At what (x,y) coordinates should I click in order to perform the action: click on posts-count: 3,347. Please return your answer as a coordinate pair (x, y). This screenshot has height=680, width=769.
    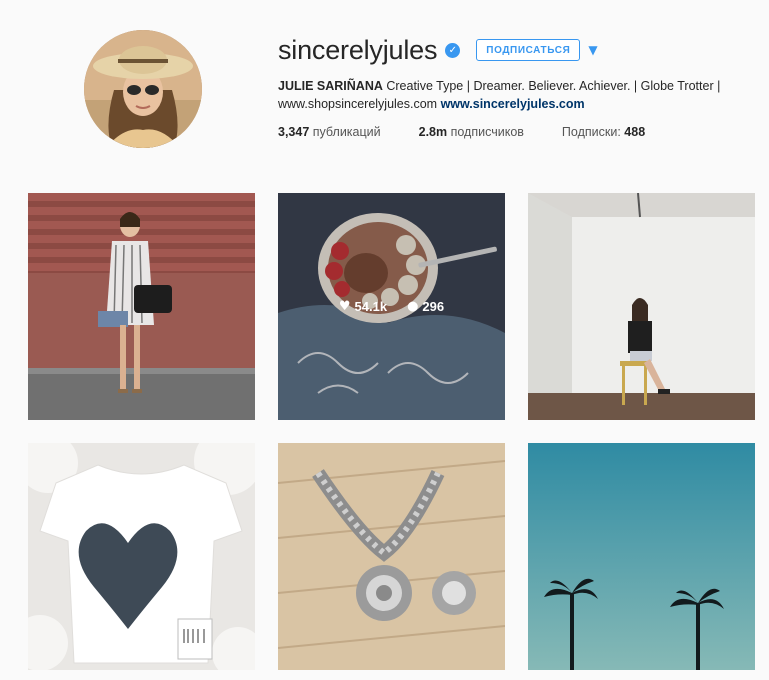
    Looking at the image, I should click on (294, 132).